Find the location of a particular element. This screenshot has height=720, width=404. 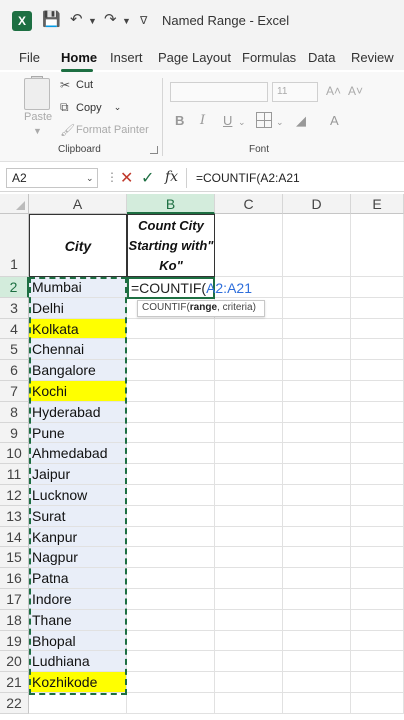

city-cell: Bangalore is located at coordinates (78, 370).